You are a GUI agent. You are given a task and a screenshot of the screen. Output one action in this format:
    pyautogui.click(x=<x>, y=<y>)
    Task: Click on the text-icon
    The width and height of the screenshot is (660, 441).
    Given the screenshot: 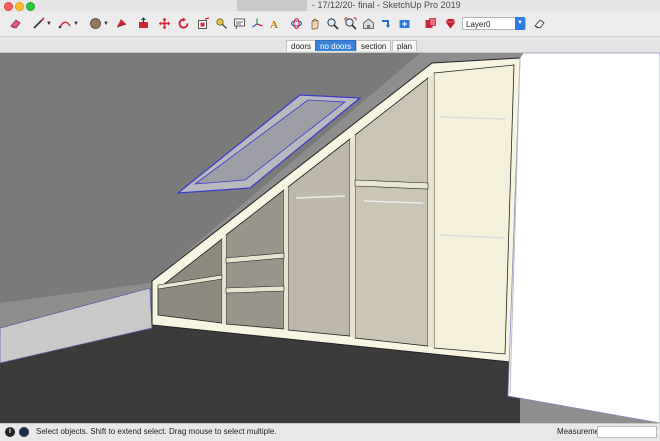 What is the action you would take?
    pyautogui.click(x=239, y=23)
    